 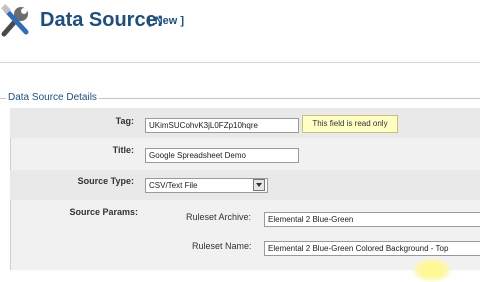 What do you see at coordinates (105, 181) in the screenshot?
I see `source-type-label: Source Type:` at bounding box center [105, 181].